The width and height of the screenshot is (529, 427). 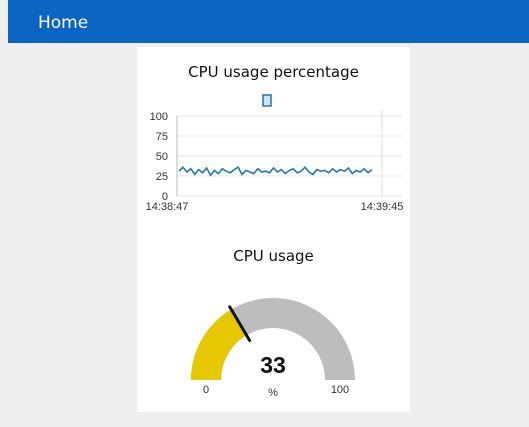 What do you see at coordinates (167, 207) in the screenshot?
I see `x-tick-label: 14:38:47` at bounding box center [167, 207].